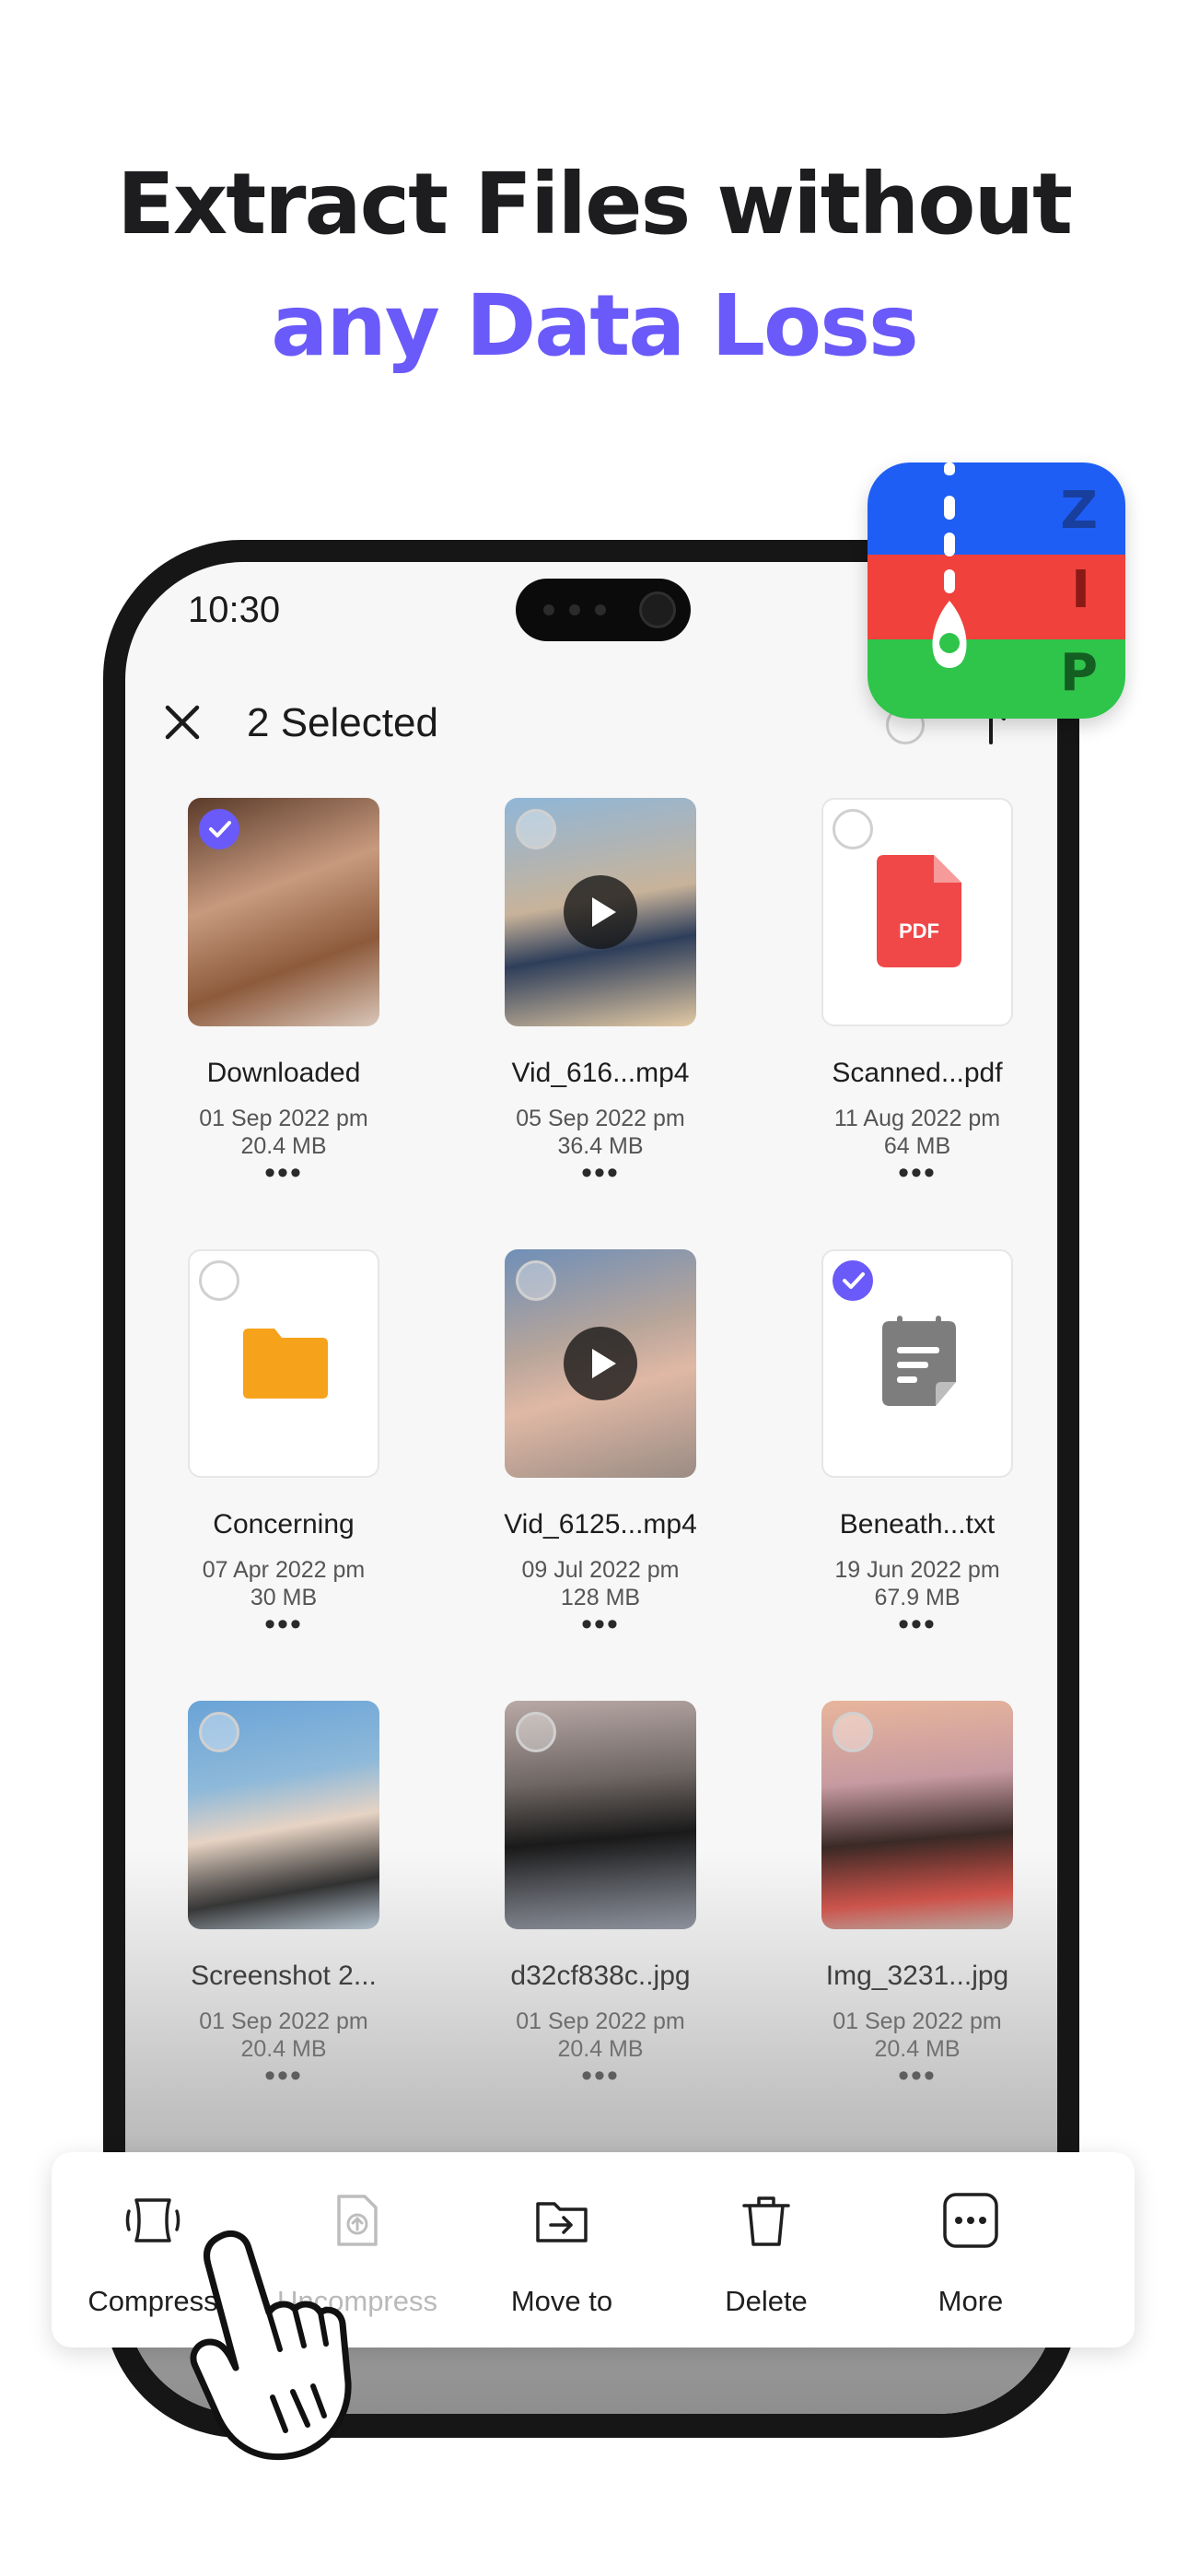 The height and width of the screenshot is (2576, 1188). Describe the element at coordinates (600, 1461) in the screenshot. I see `file-grid-item: Vid_6125...mp4 09 Jul 2022 pm 128 MB •••` at that location.